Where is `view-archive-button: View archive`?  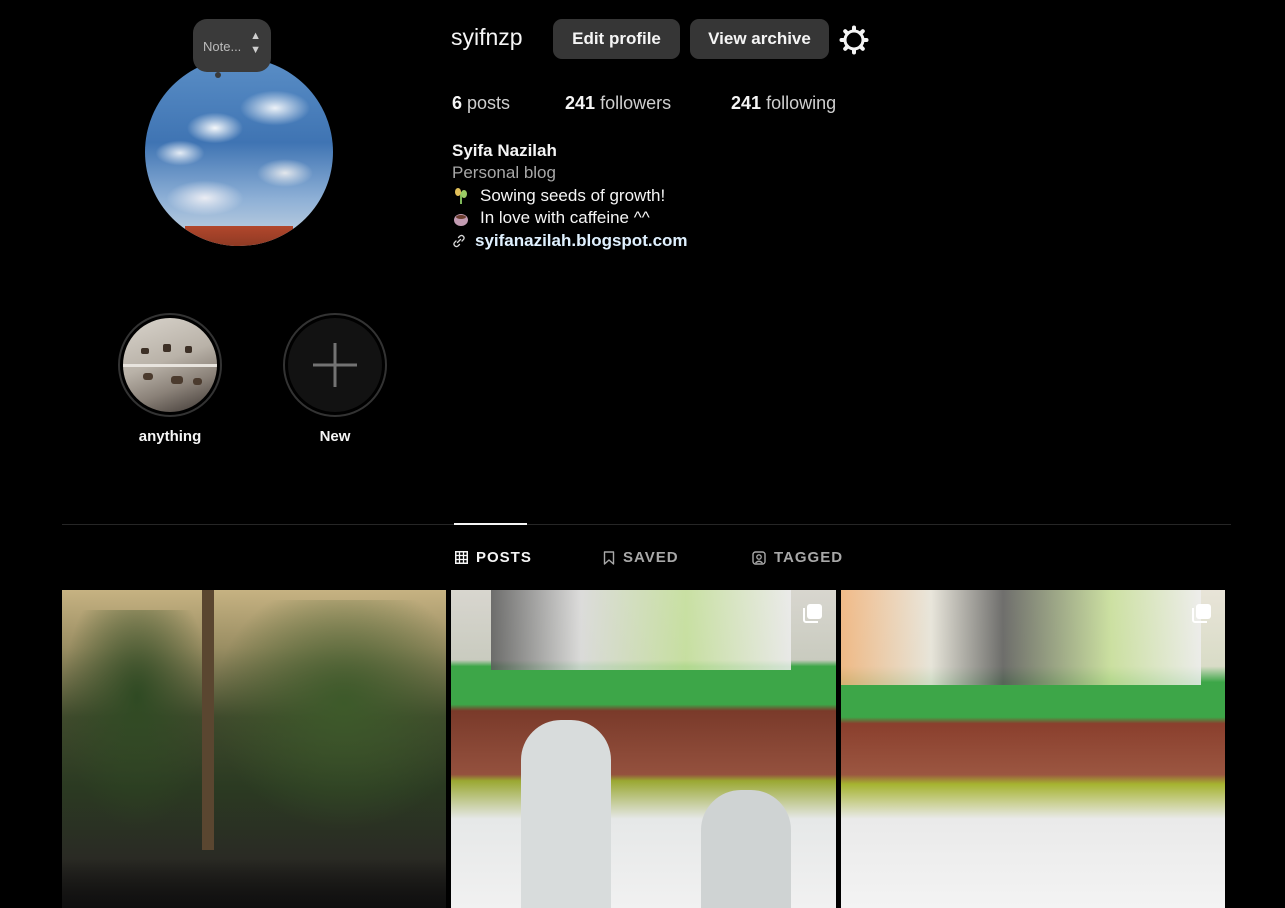 view-archive-button: View archive is located at coordinates (759, 39).